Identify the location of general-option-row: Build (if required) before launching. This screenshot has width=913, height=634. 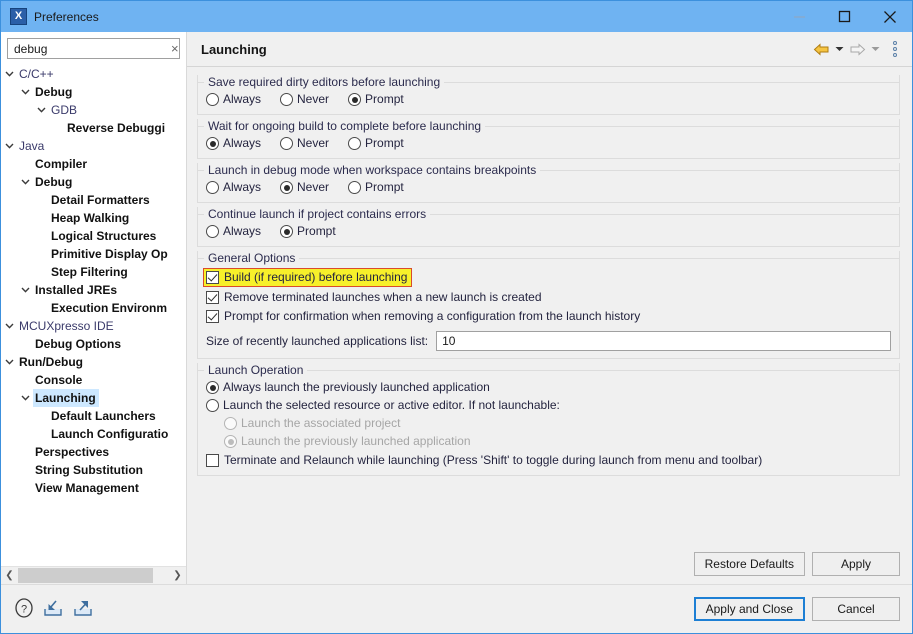
(546, 277).